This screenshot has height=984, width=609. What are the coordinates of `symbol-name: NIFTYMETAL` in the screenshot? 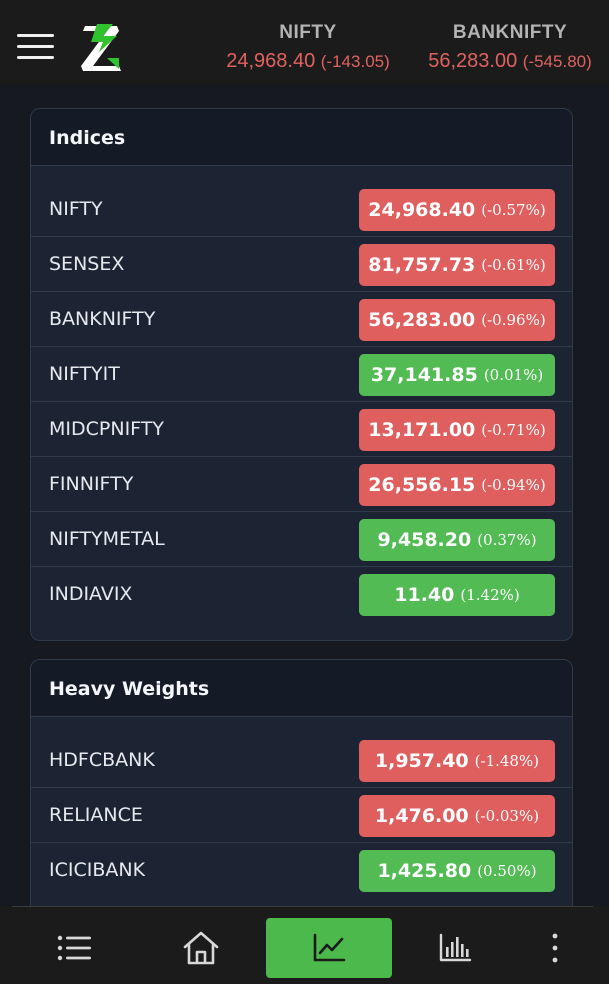 It's located at (107, 539).